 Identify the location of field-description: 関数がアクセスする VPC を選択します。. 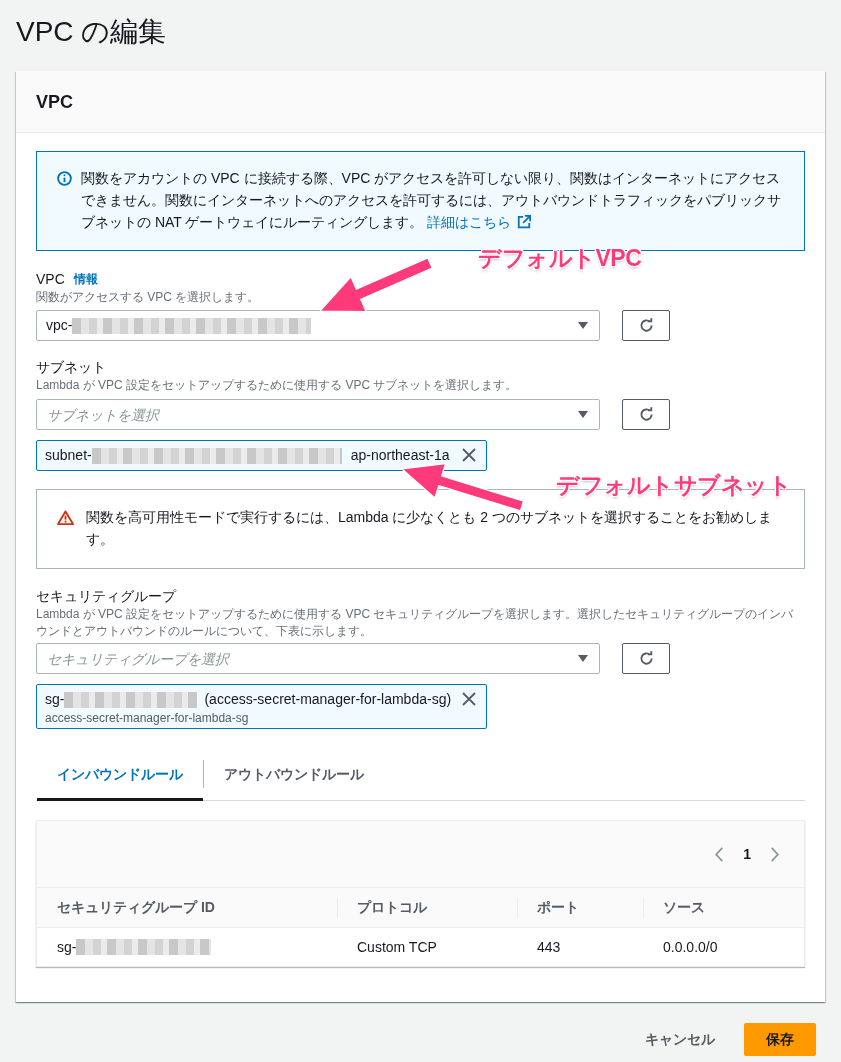
(148, 297).